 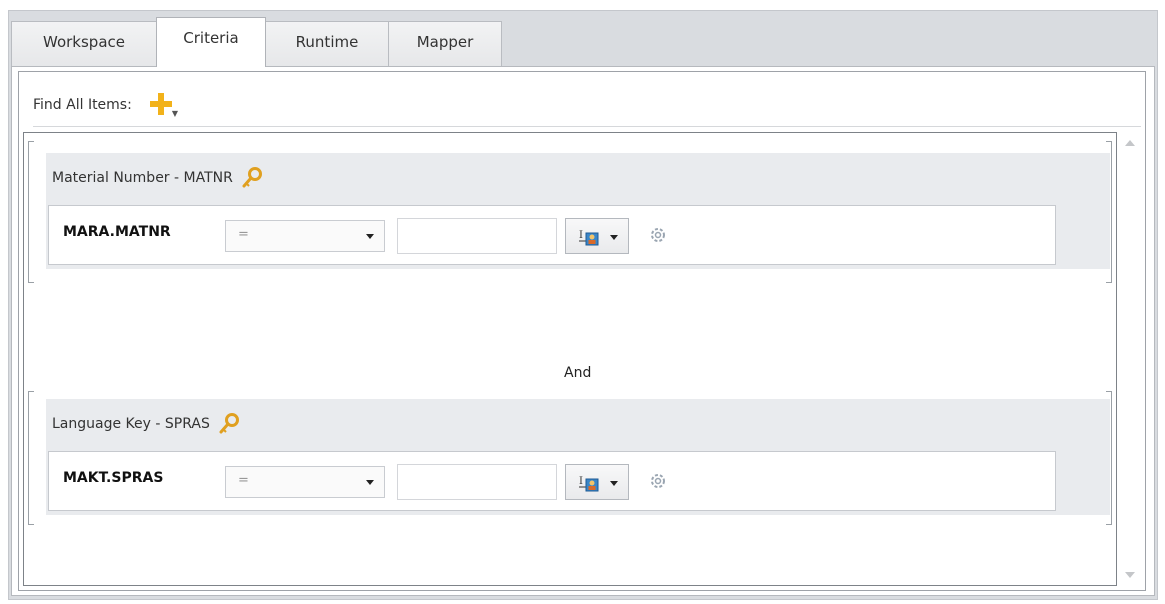 I want to click on find-all-items-label: Find All Items:, so click(x=82, y=105).